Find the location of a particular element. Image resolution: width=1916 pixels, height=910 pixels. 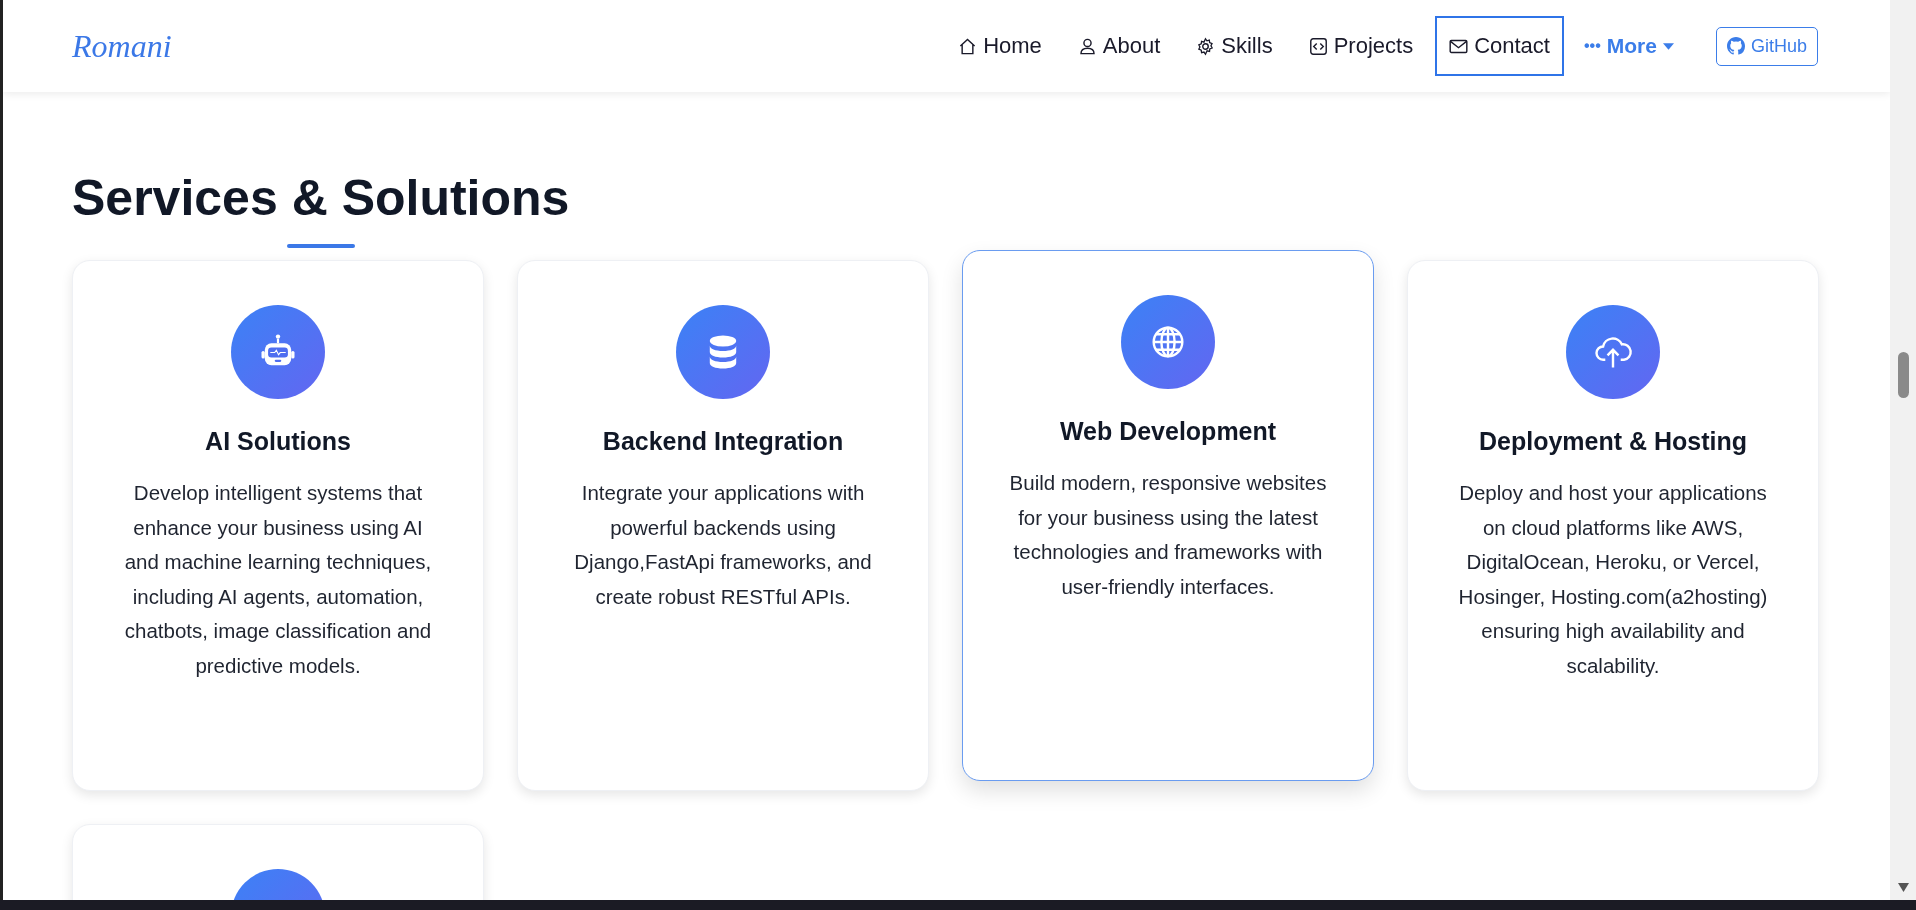

card-description: Deploy and host your applications on cloud platforms like AWS, DigitalOcean, Heroku, or Vercel, Hosinger, Hosting.com(a2hosting) ensuring high availability and scalability. is located at coordinates (1613, 579).